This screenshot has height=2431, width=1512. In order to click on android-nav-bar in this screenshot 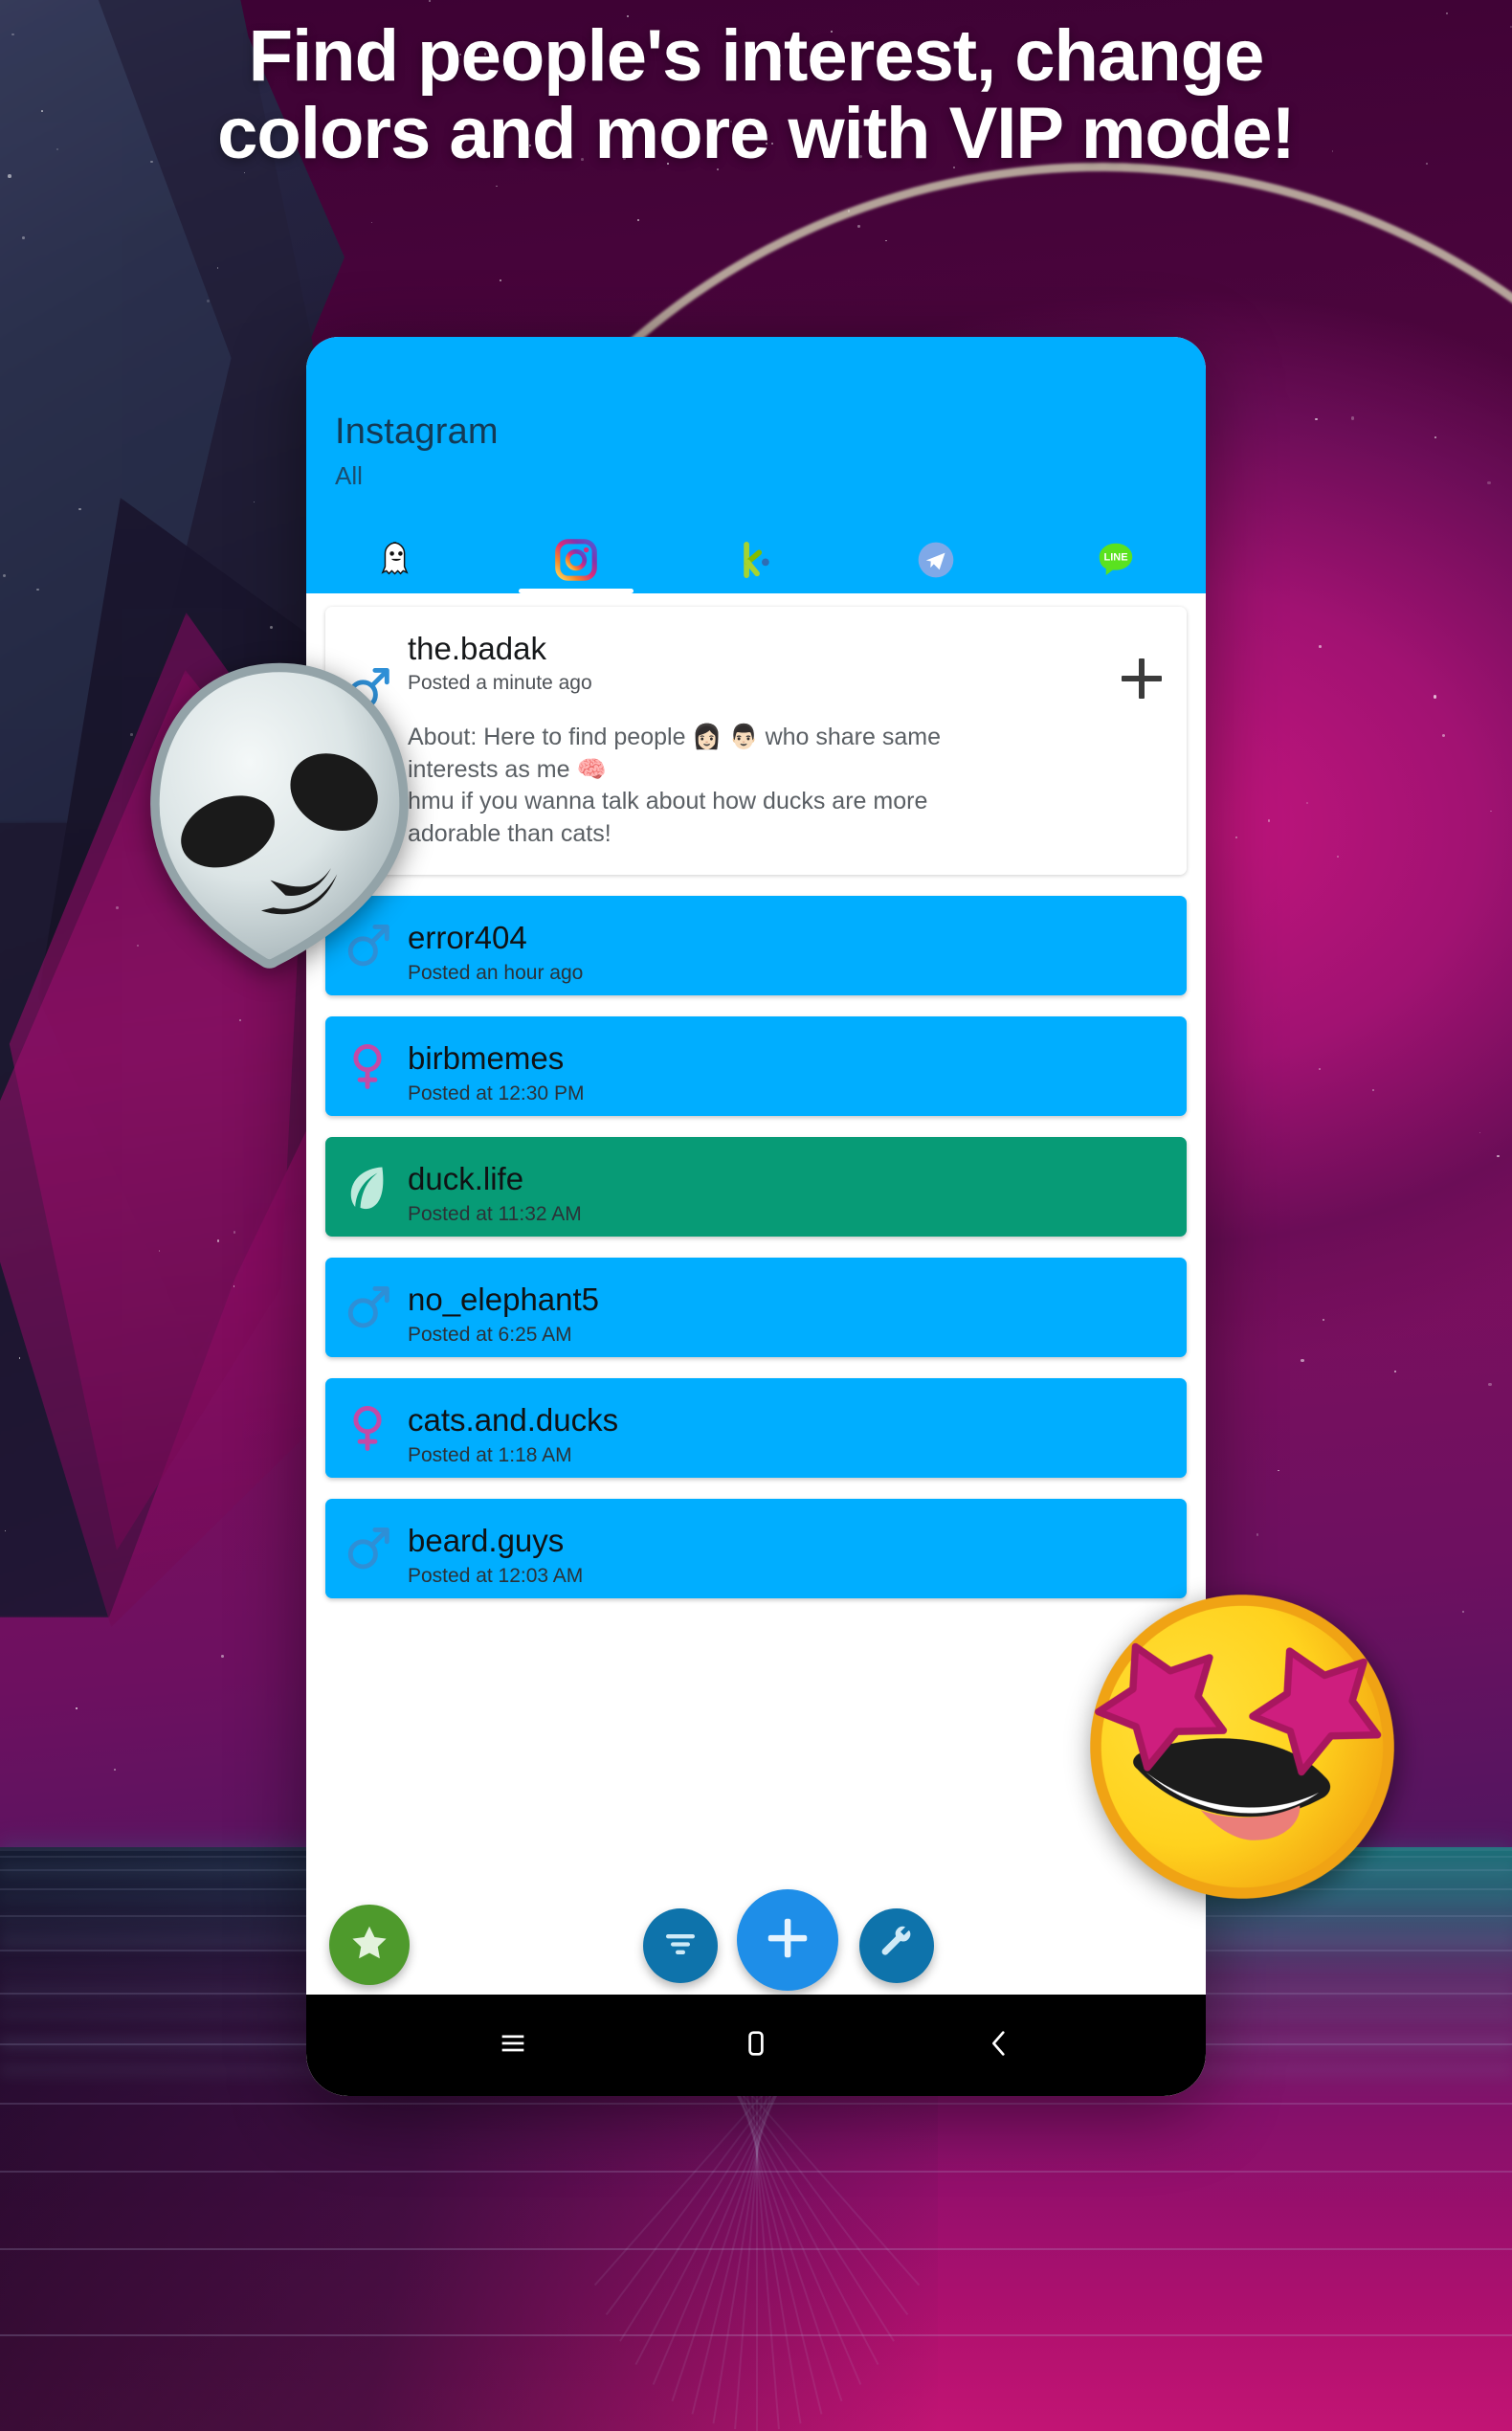, I will do `click(756, 2046)`.